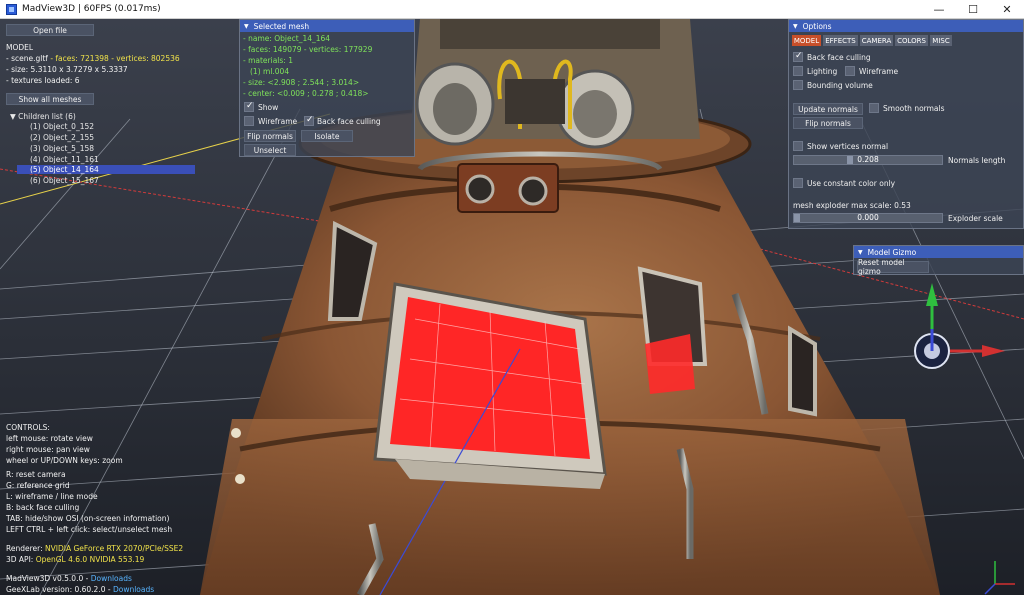 This screenshot has height=595, width=1024. I want to click on geexlab-downloads-link: Downloads, so click(133, 589).